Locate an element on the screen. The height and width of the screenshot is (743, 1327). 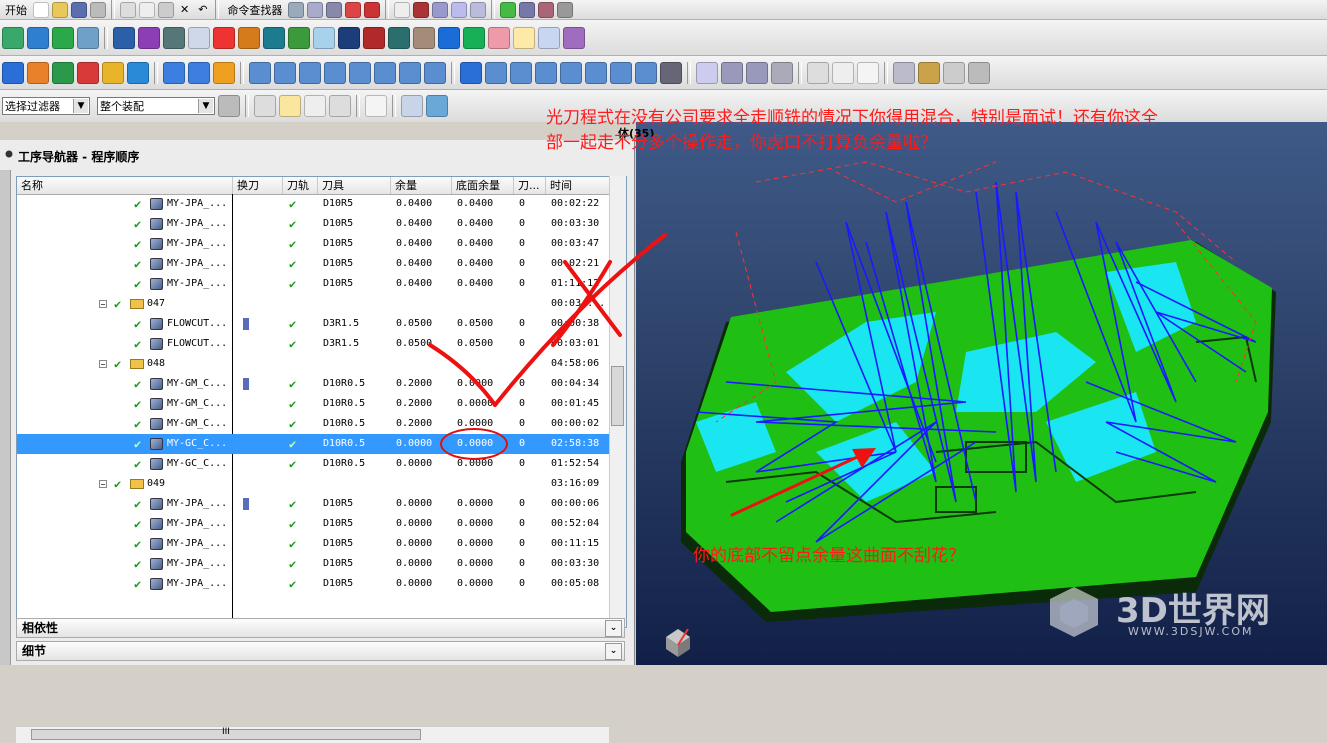
annotation-marks is located at coordinates (652, 375).